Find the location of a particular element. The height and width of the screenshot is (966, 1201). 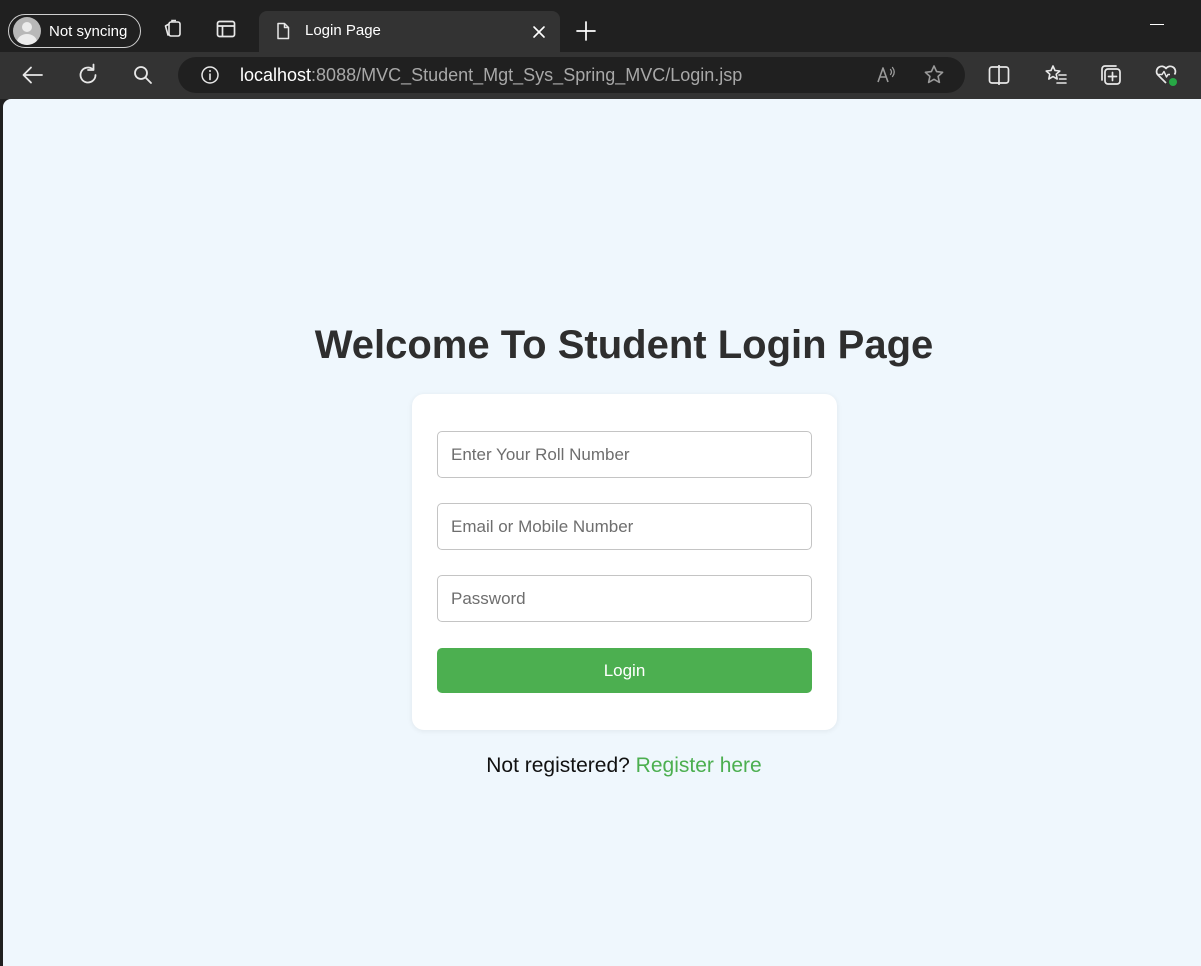

plus-icon is located at coordinates (586, 31).